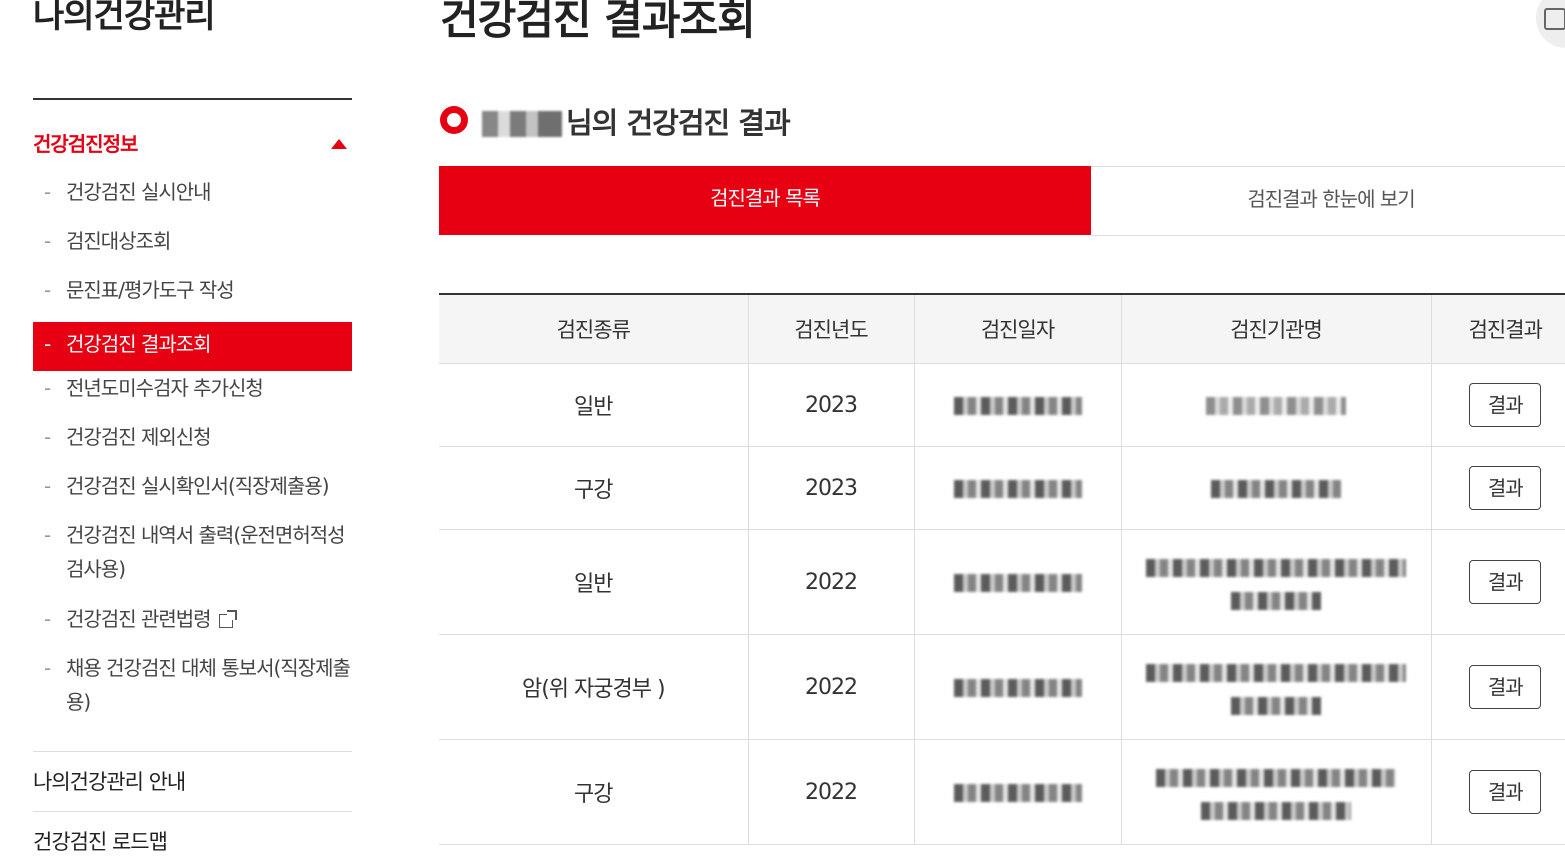  What do you see at coordinates (139, 344) in the screenshot?
I see `sidebar-item-label: 건강검진 결과조회` at bounding box center [139, 344].